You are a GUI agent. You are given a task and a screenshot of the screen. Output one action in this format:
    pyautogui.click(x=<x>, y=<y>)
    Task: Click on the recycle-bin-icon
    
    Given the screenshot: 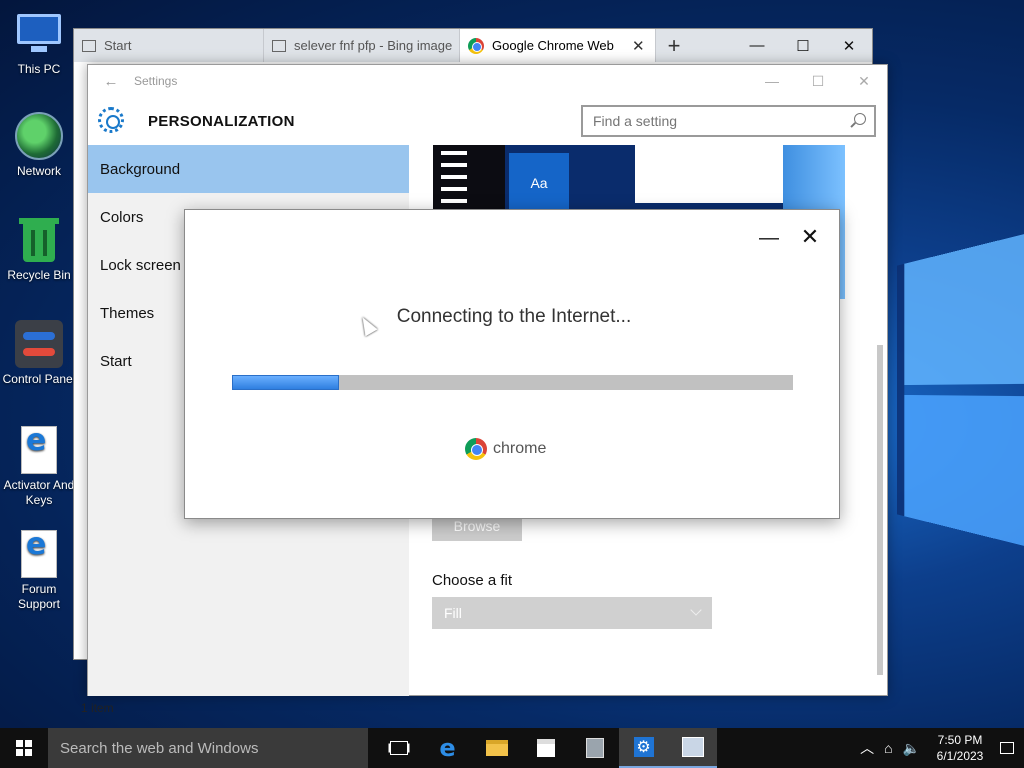 What is the action you would take?
    pyautogui.click(x=39, y=240)
    